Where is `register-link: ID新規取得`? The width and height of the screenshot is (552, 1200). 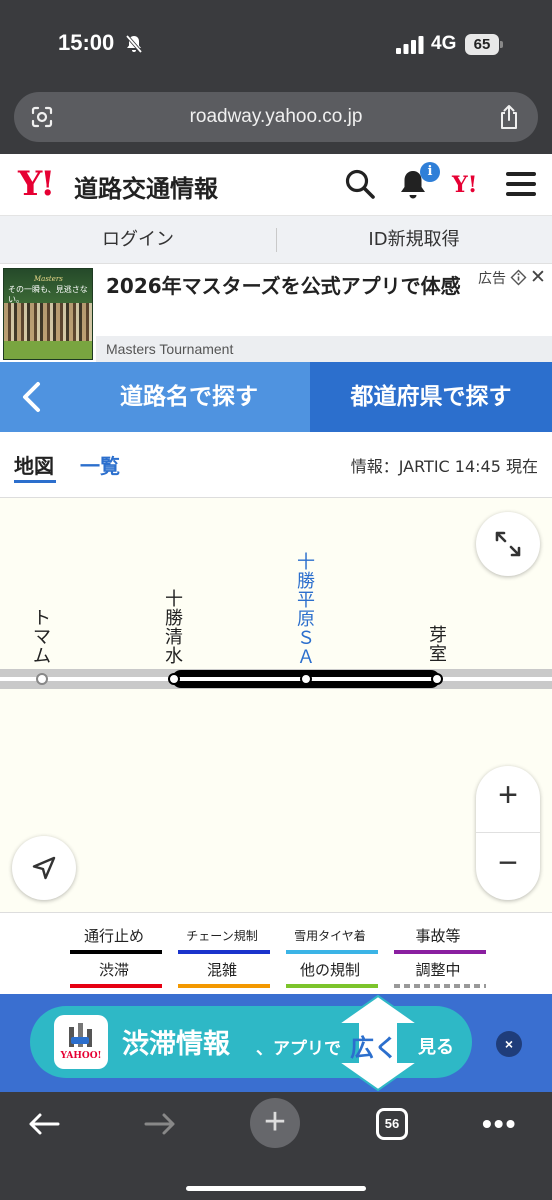
register-link: ID新規取得 is located at coordinates (414, 240).